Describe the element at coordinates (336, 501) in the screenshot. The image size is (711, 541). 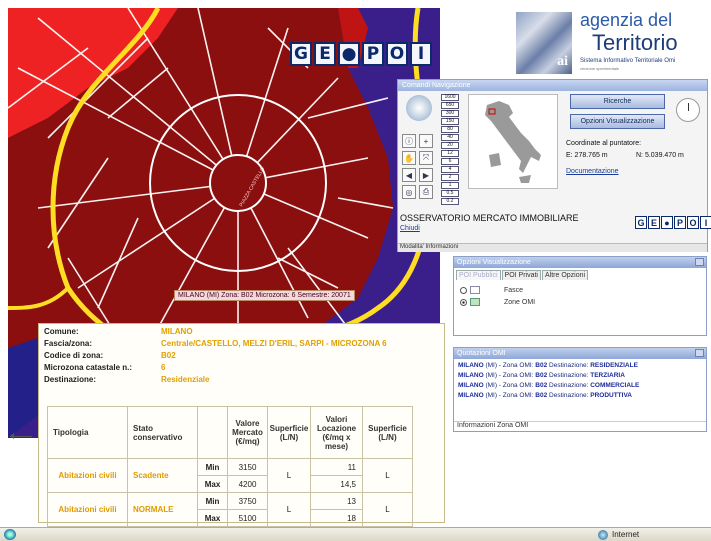
I see `cell-loc-min: 13` at that location.